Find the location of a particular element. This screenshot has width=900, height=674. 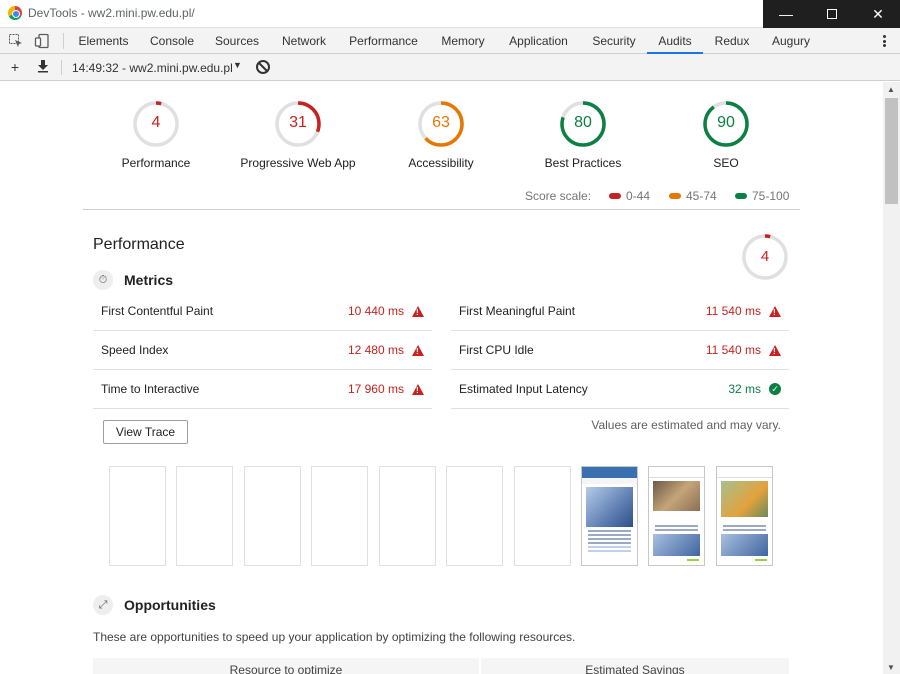

metric-name: First CPU Idle is located at coordinates (496, 350).